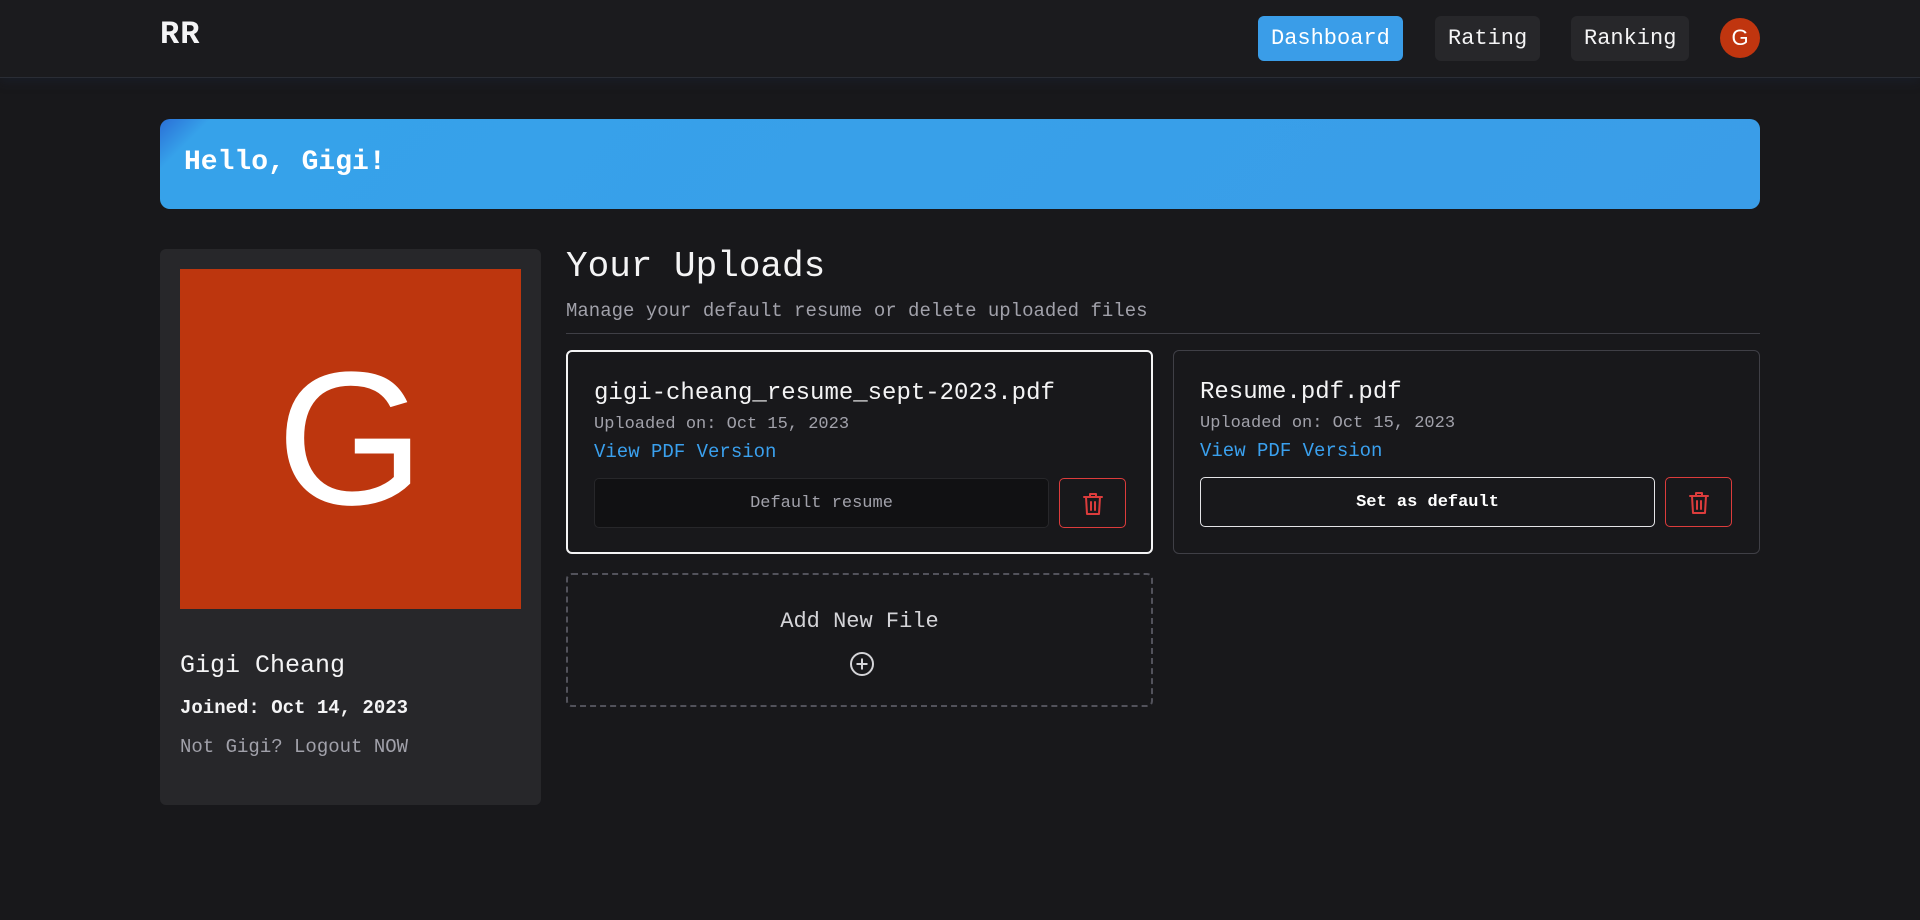  Describe the element at coordinates (180, 34) in the screenshot. I see `brand-logo: RR` at that location.